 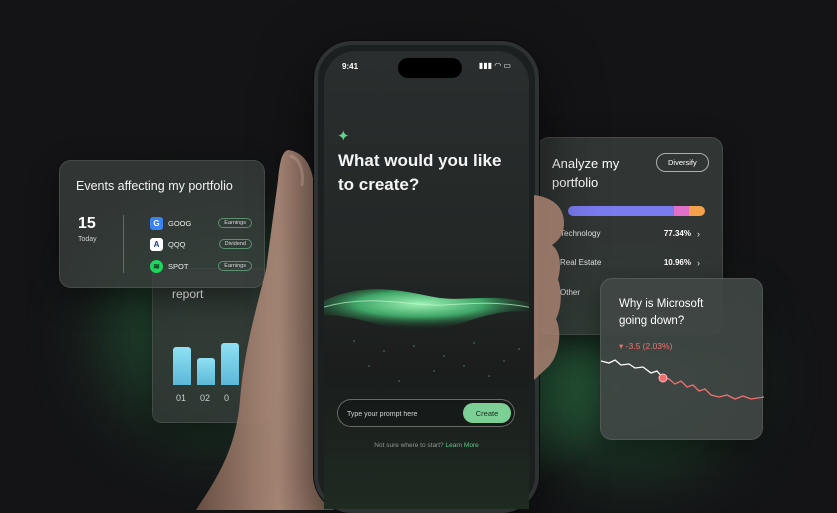 What do you see at coordinates (661, 312) in the screenshot?
I see `microsoft-card-title: Why is Microsoft going down?` at bounding box center [661, 312].